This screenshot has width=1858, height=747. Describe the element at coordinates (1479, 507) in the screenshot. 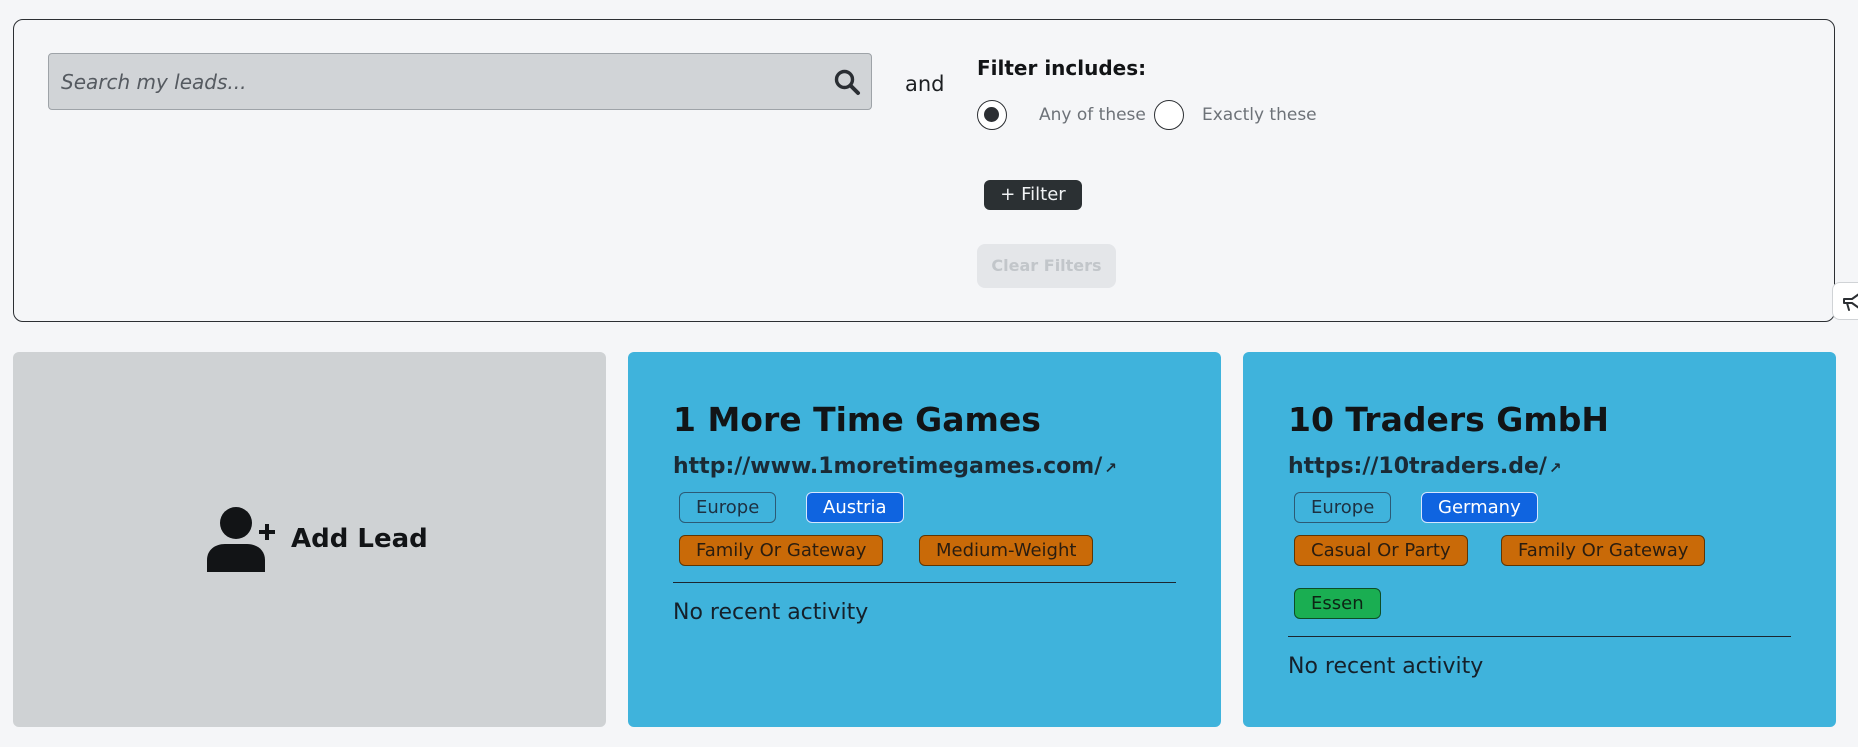

I see `country-tag: Germany` at that location.